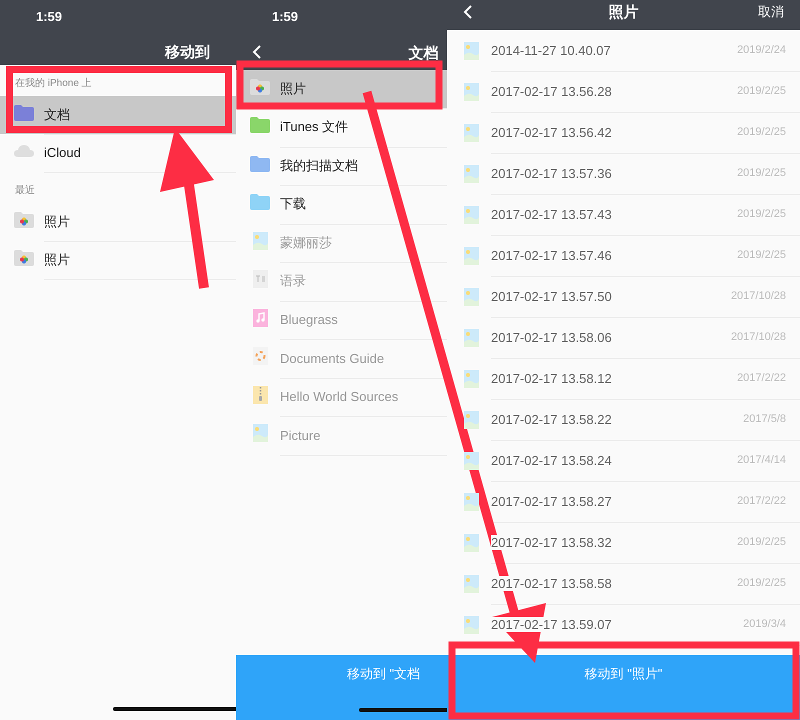 This screenshot has width=800, height=720. I want to click on file-row: 2017-02-17 13.57.46 2019/2/25, so click(623, 255).